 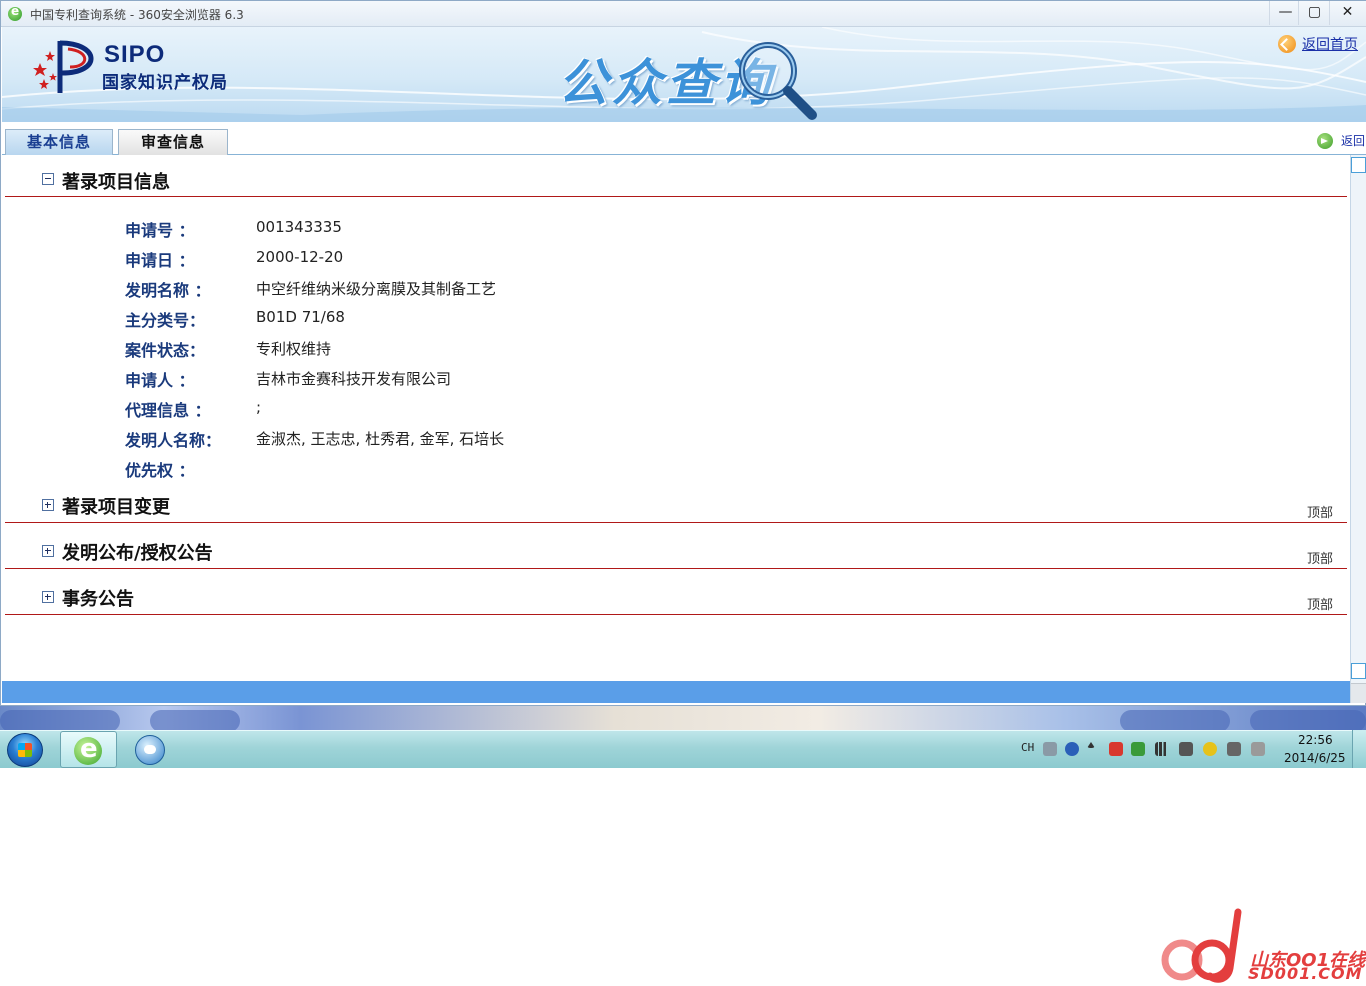 I want to click on tray-expand-icon, so click(x=1091, y=745).